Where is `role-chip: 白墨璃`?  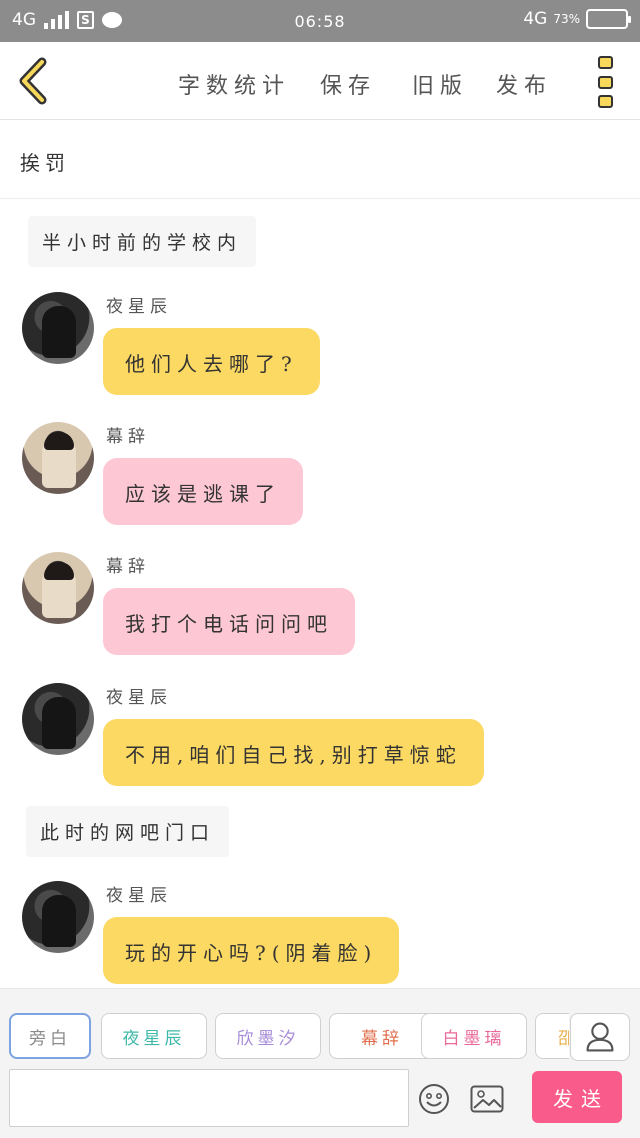
role-chip: 白墨璃 is located at coordinates (474, 1036).